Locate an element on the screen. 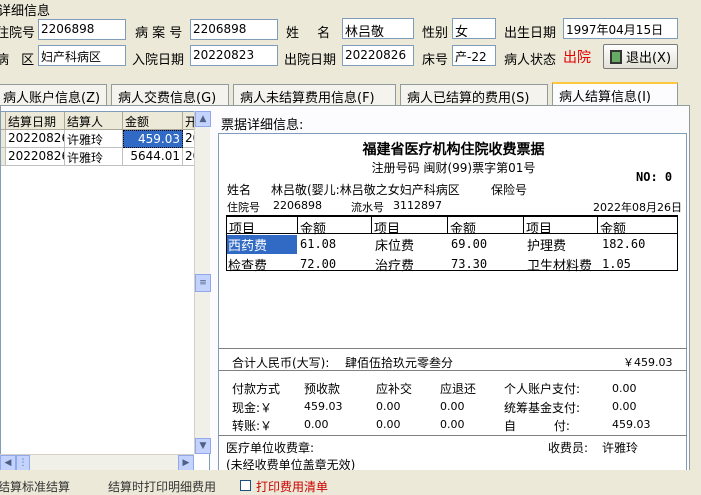 This screenshot has height=495, width=701. group-title: 详细信息 is located at coordinates (25, 11).